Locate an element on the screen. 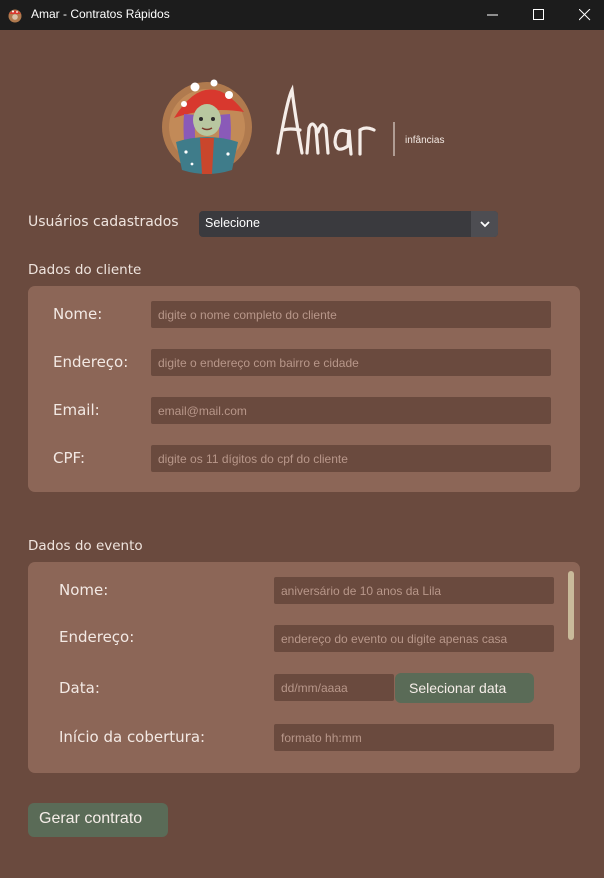  maximize-button is located at coordinates (539, 15).